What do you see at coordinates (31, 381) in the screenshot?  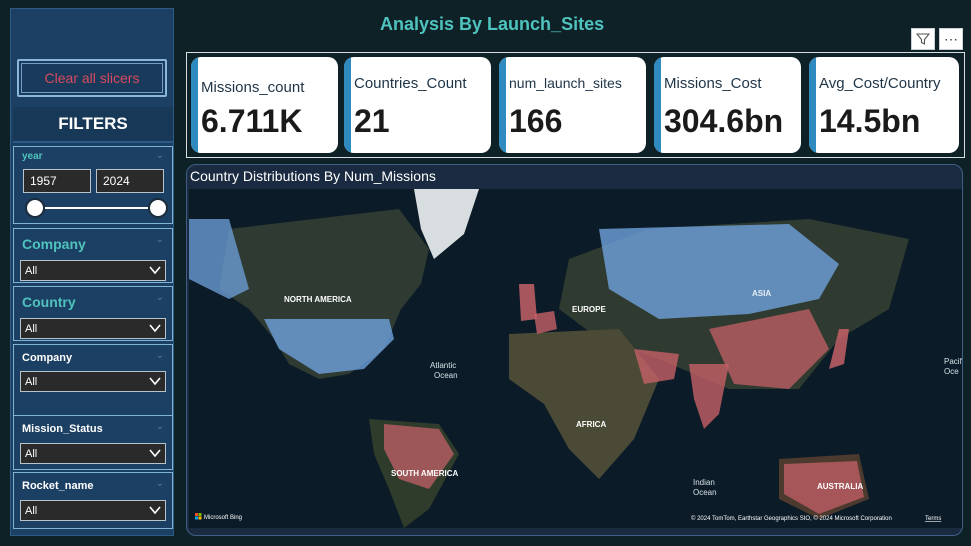 I see `company-dropdown-2-value: All` at bounding box center [31, 381].